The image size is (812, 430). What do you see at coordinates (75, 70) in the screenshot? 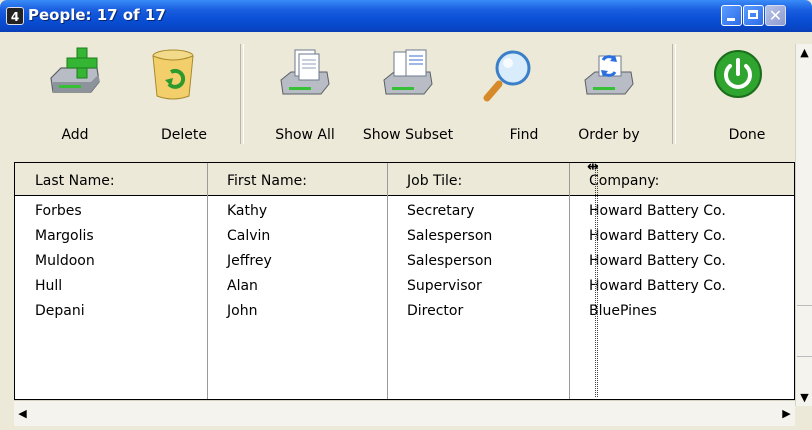
I see `drive-plus-icon` at bounding box center [75, 70].